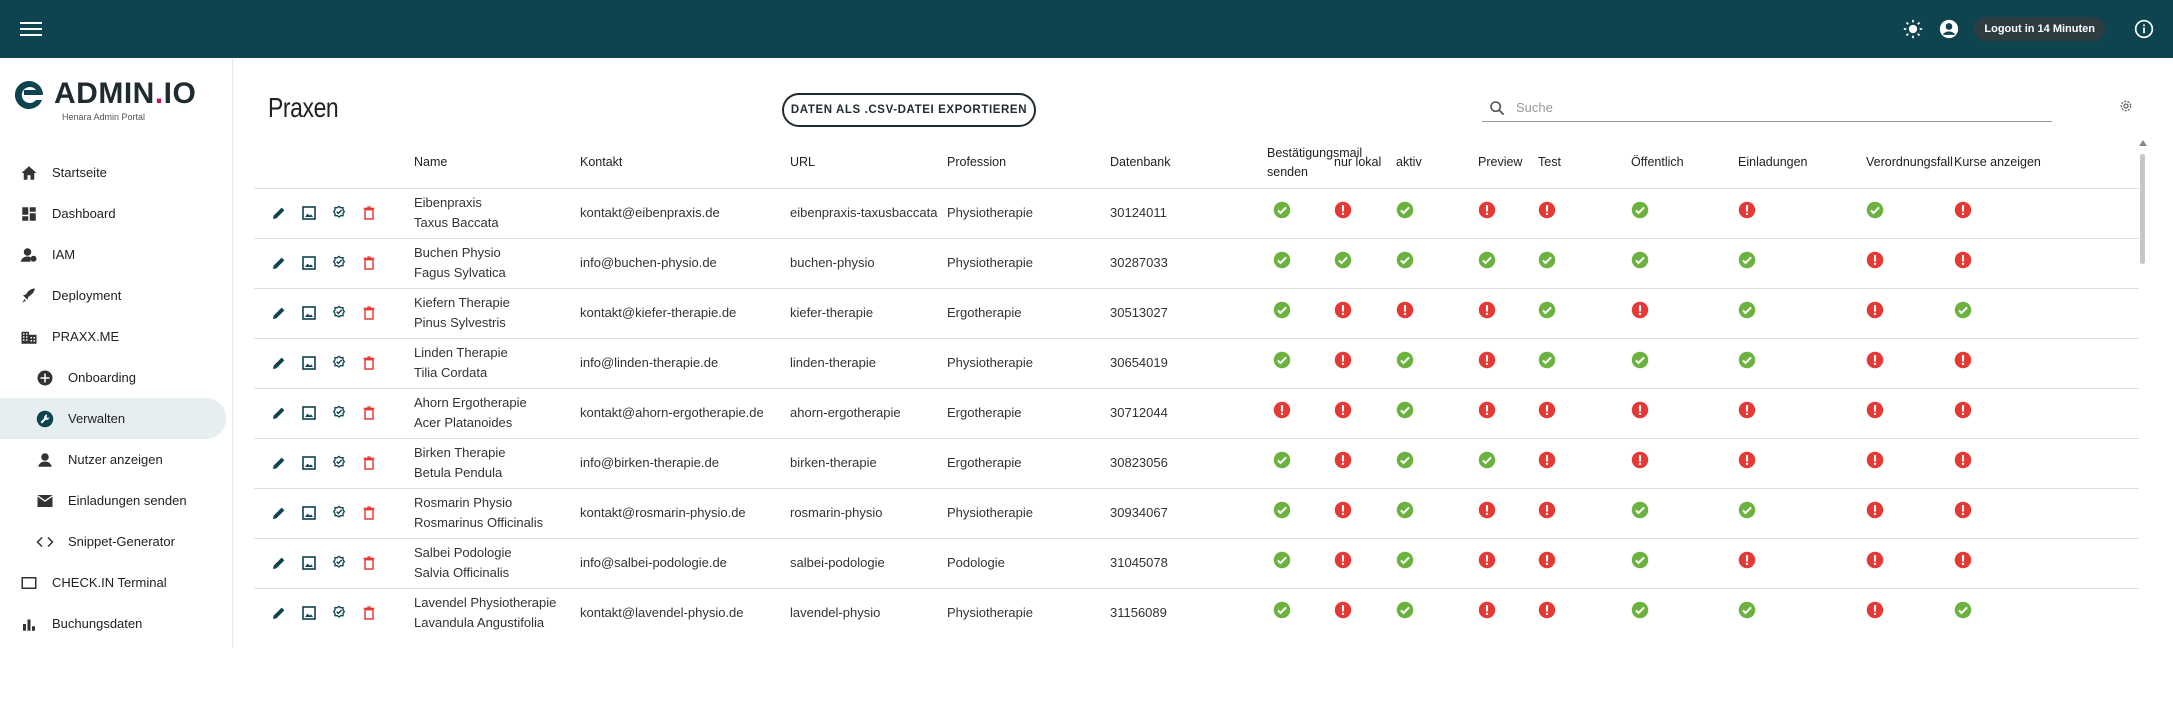  Describe the element at coordinates (113, 418) in the screenshot. I see `sidebar-item-verwalten: Verwalten` at that location.